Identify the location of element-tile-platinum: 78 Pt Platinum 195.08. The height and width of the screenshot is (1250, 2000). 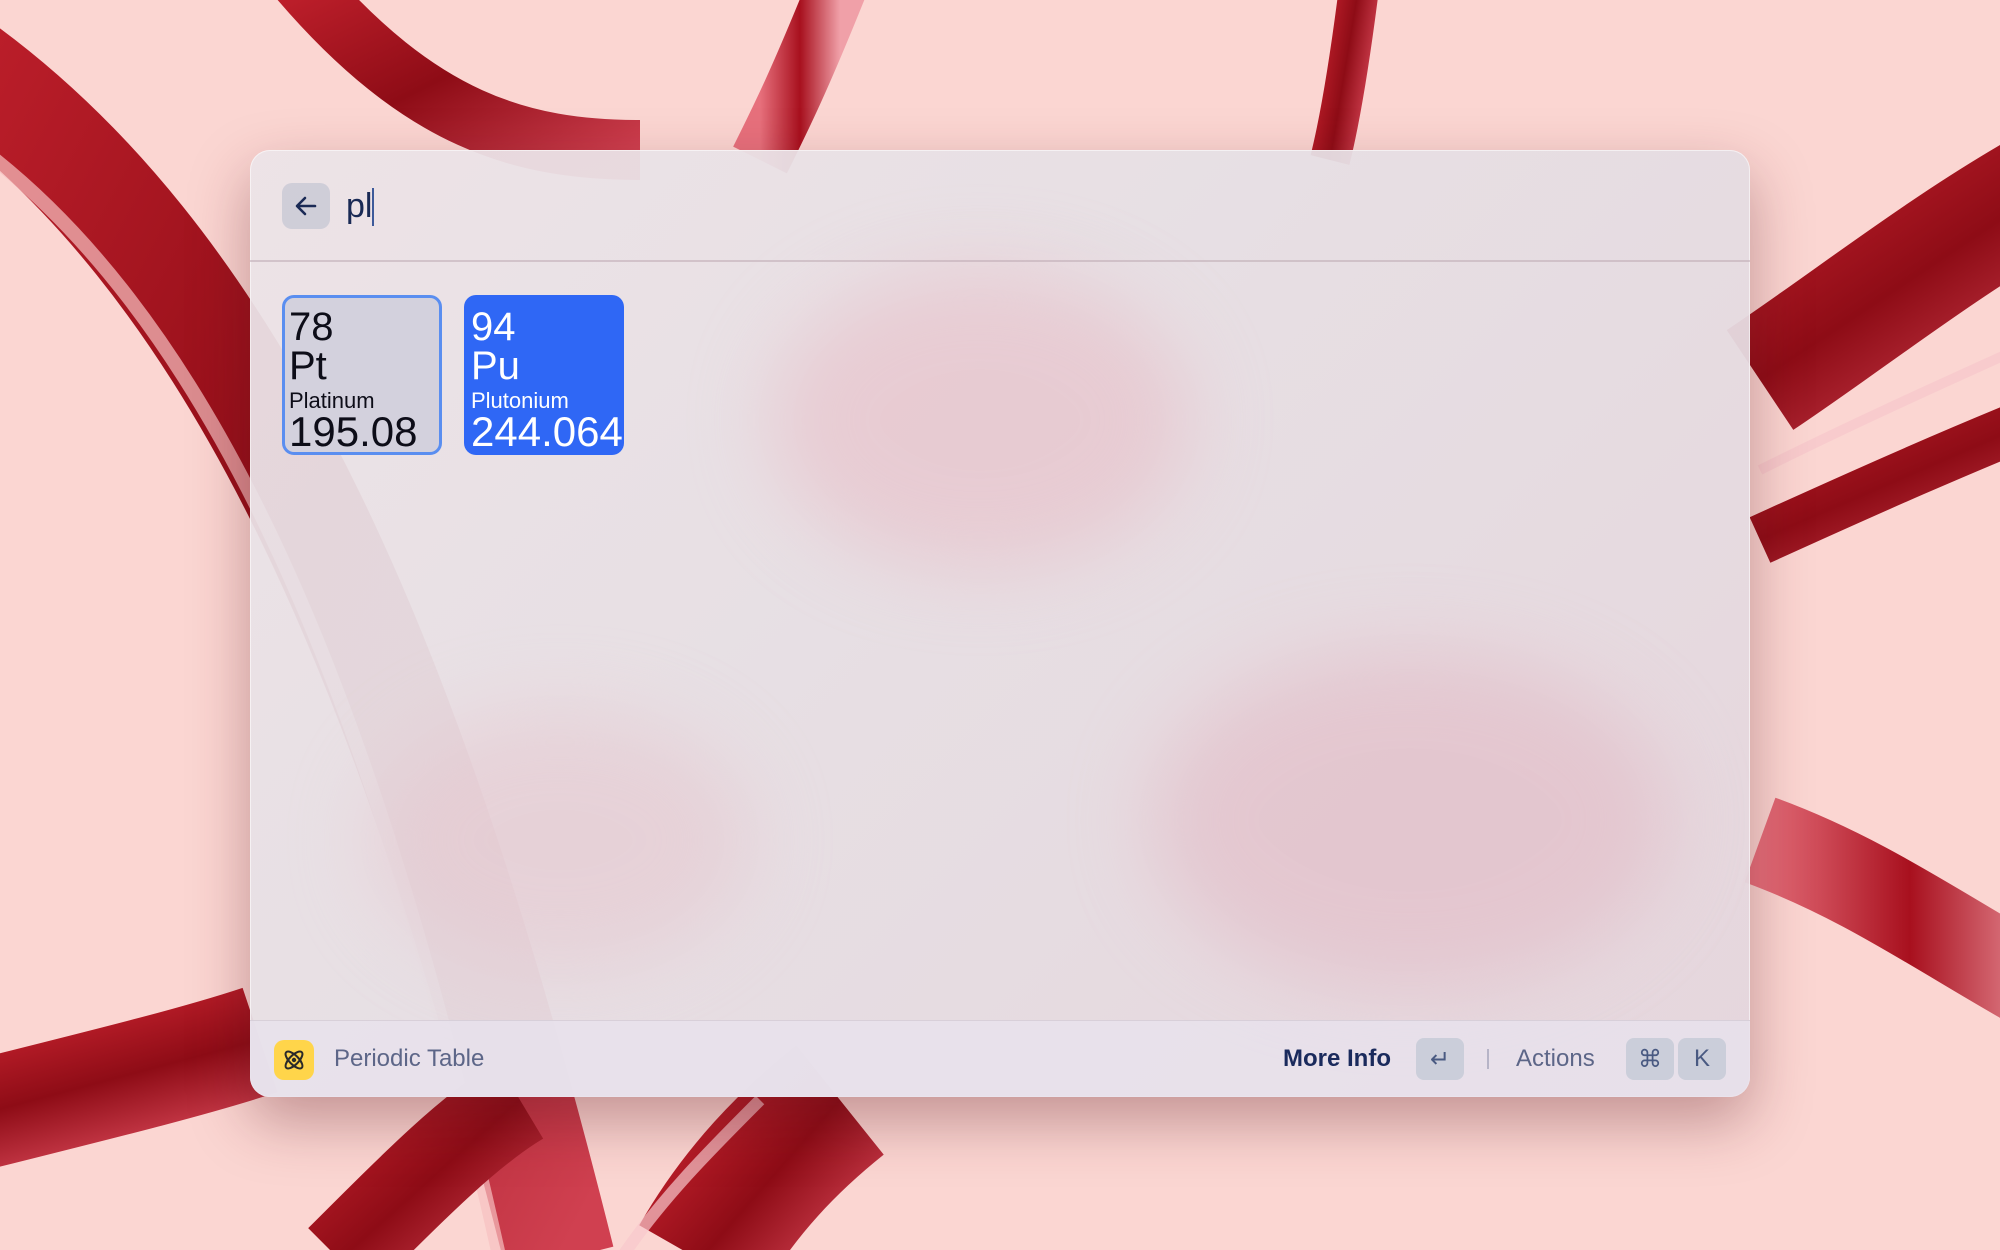
(362, 375).